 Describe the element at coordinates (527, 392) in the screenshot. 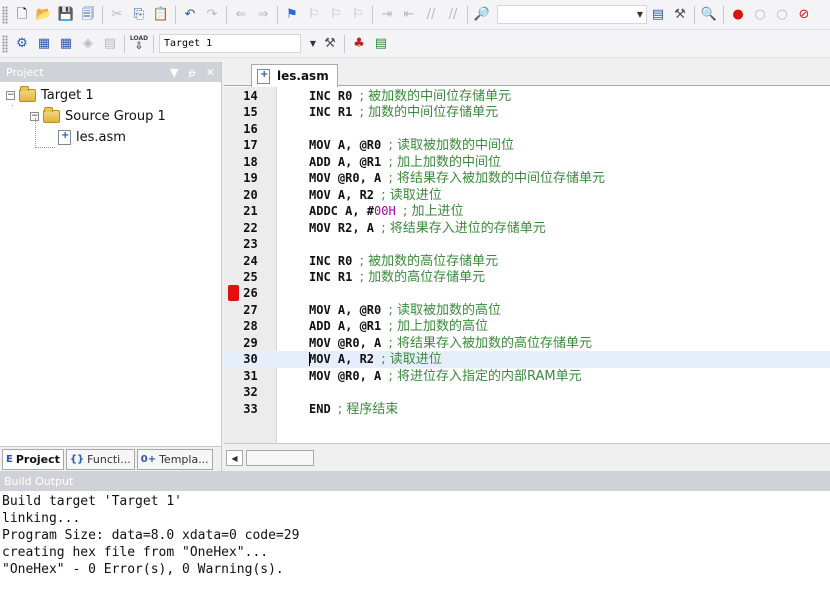

I see `code-line: 32` at that location.